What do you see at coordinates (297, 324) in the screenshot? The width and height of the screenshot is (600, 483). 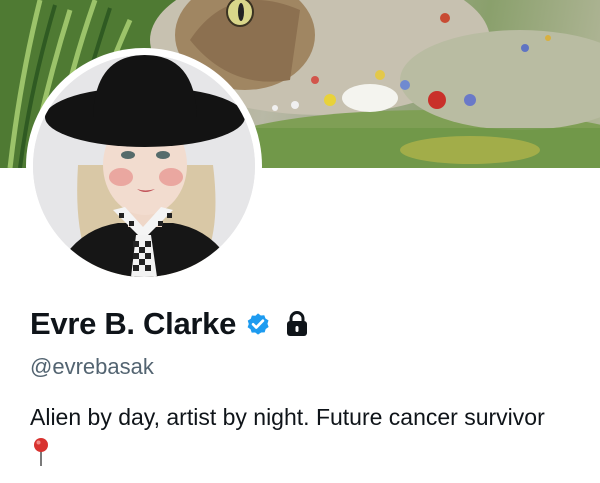 I see `lock-icon` at bounding box center [297, 324].